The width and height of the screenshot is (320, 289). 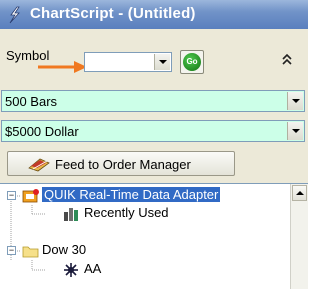 I want to click on scroll-up-icon, so click(x=299, y=193).